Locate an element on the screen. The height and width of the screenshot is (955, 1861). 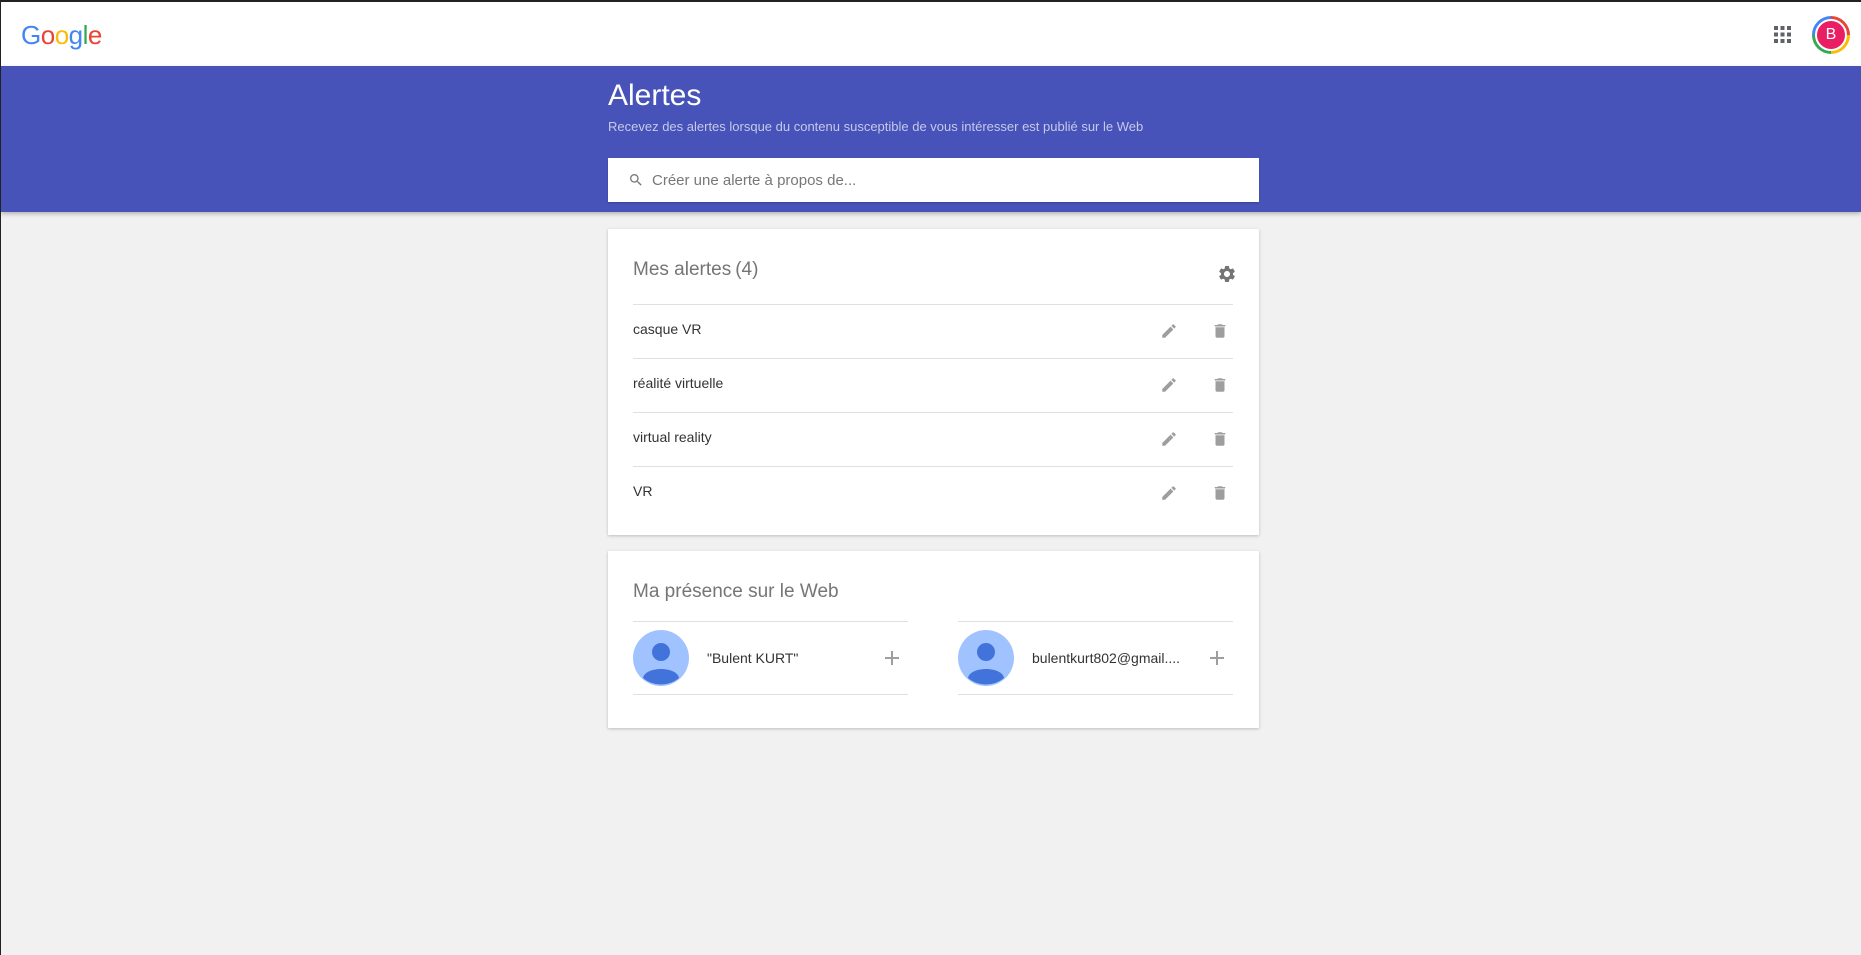
apps-grid-icon is located at coordinates (1782, 34).